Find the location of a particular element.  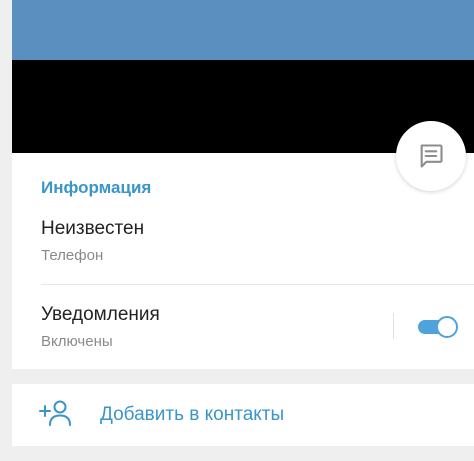

message-icon is located at coordinates (431, 156).